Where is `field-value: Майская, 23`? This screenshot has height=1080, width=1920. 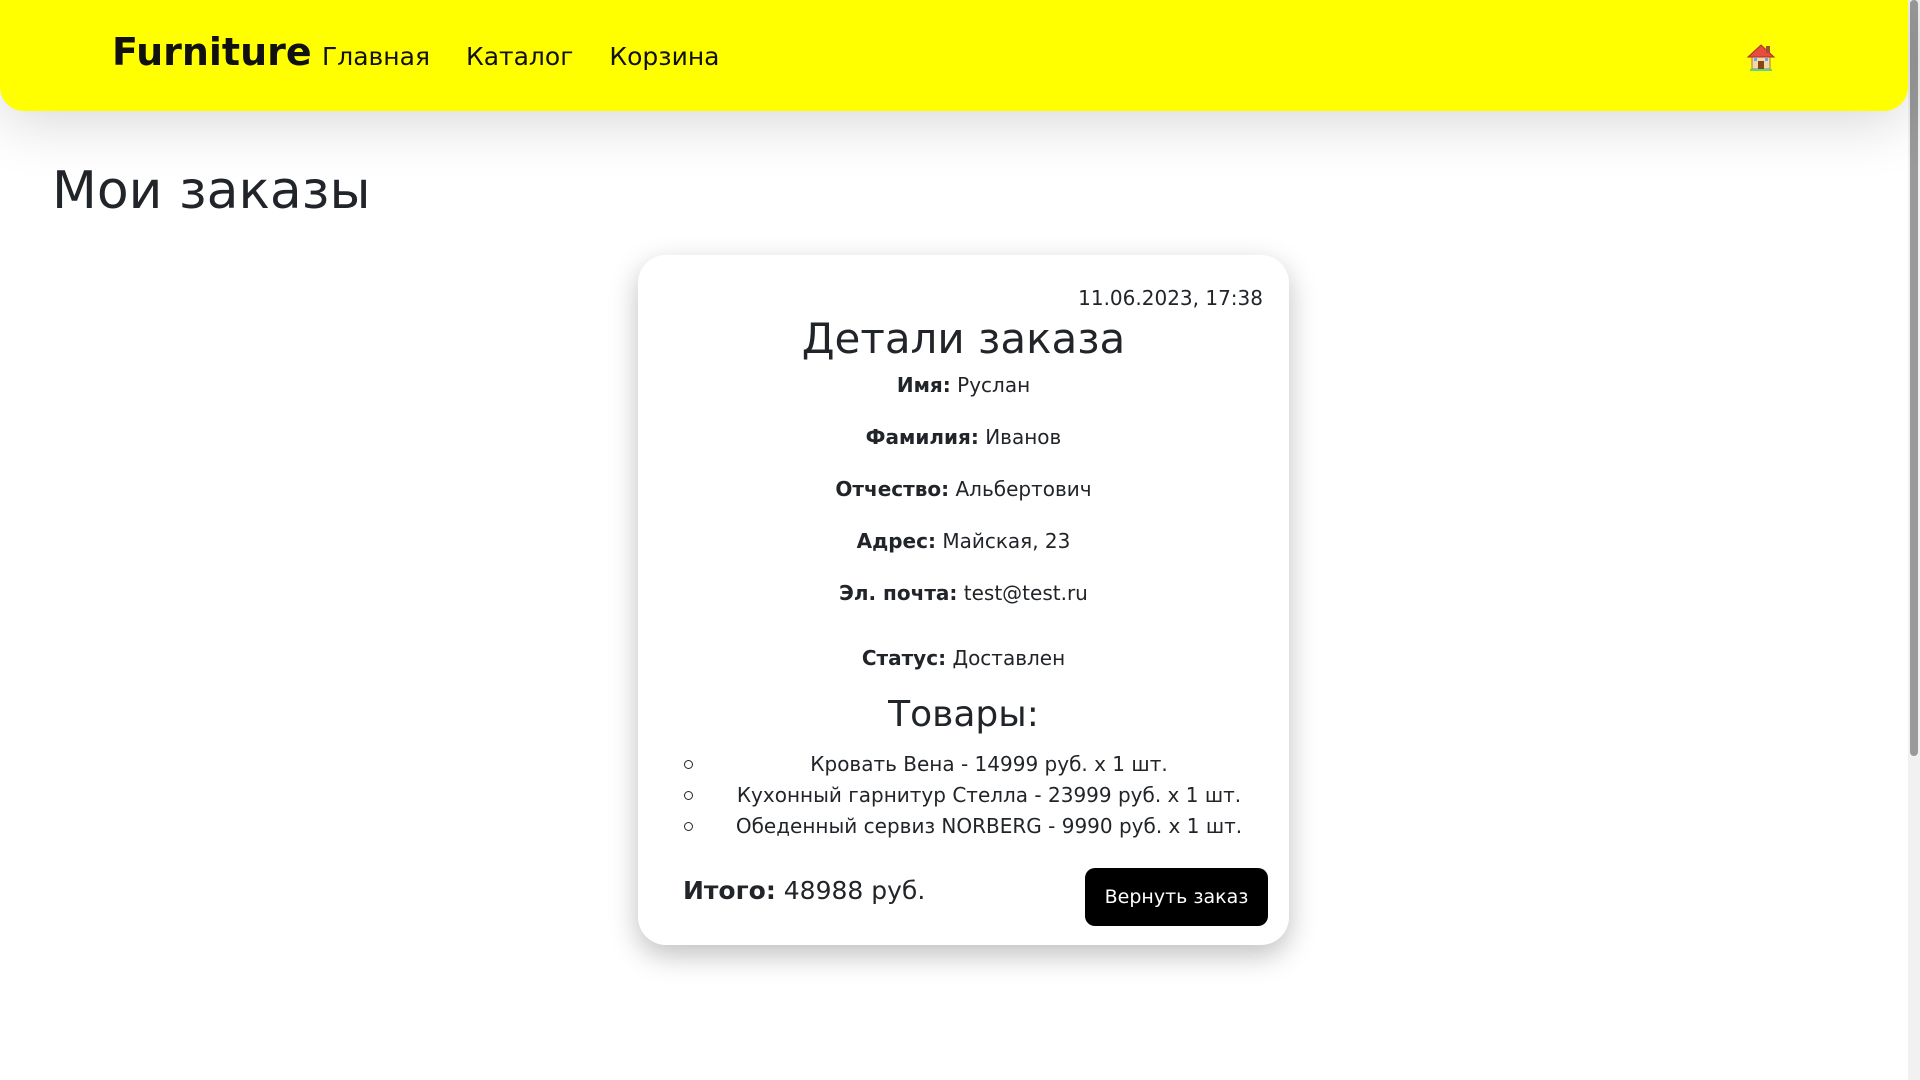 field-value: Майская, 23 is located at coordinates (1006, 541).